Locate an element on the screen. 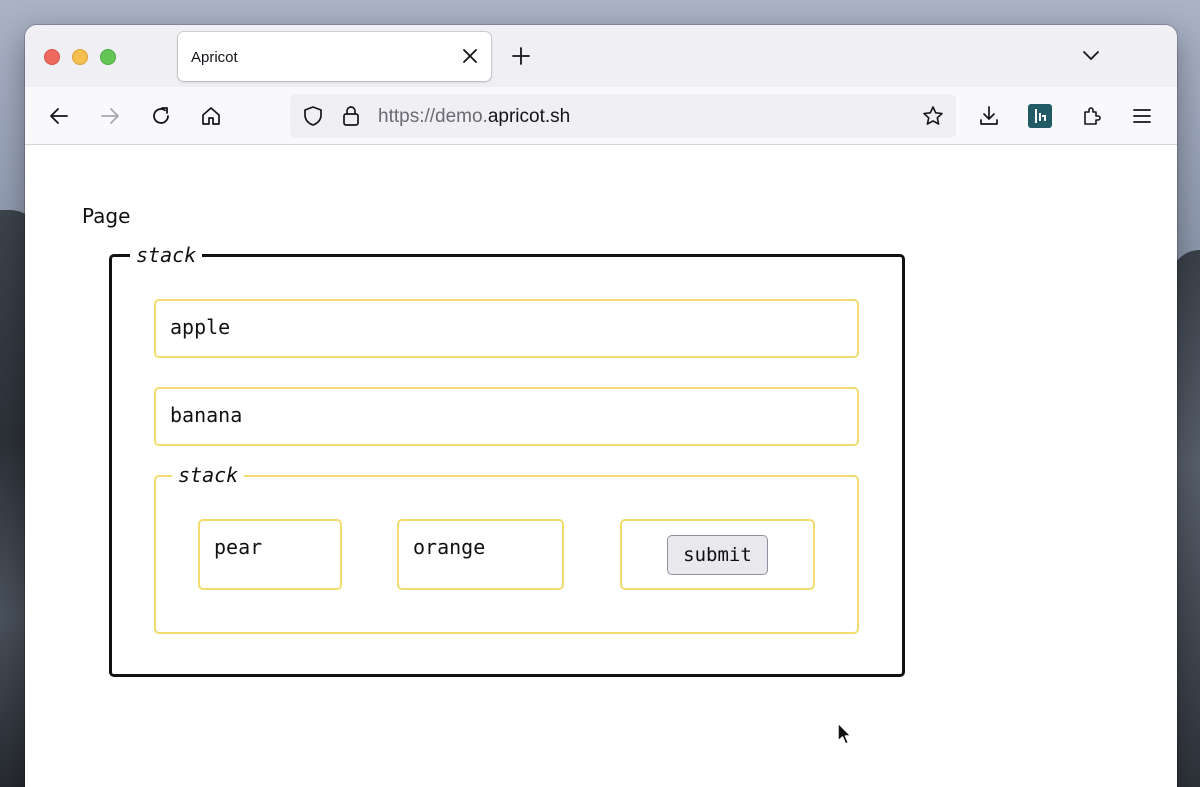  submit-container: submit is located at coordinates (717, 554).